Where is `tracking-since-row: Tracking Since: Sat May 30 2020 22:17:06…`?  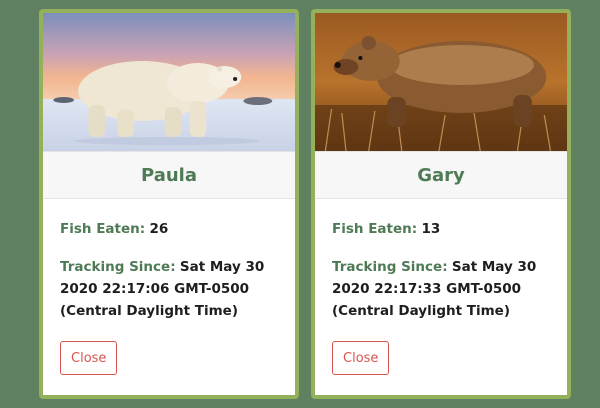 tracking-since-row: Tracking Since: Sat May 30 2020 22:17:06… is located at coordinates (169, 289).